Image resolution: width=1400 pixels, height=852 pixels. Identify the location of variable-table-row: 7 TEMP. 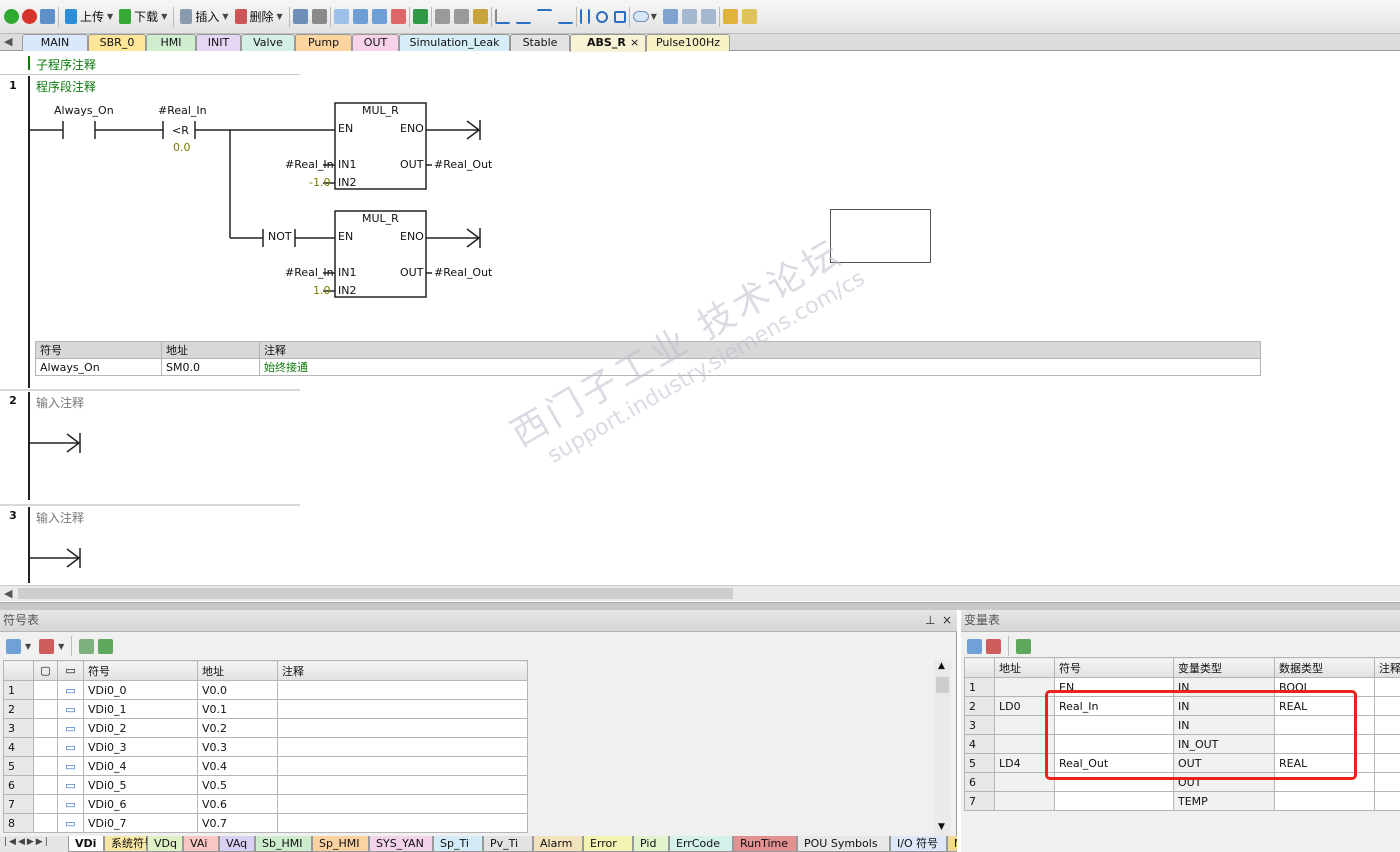
(1182, 801).